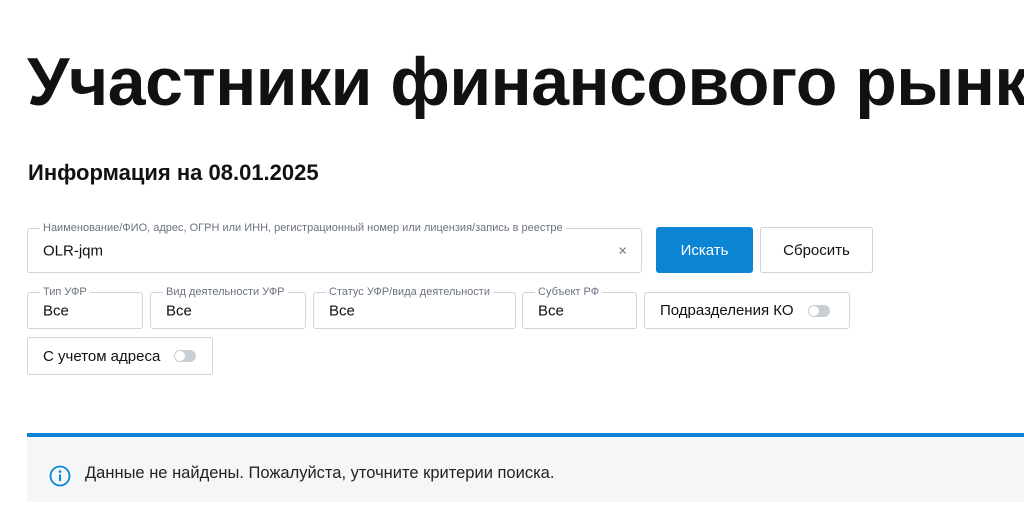  I want to click on type-select: Тип УФР Все, so click(85, 307).